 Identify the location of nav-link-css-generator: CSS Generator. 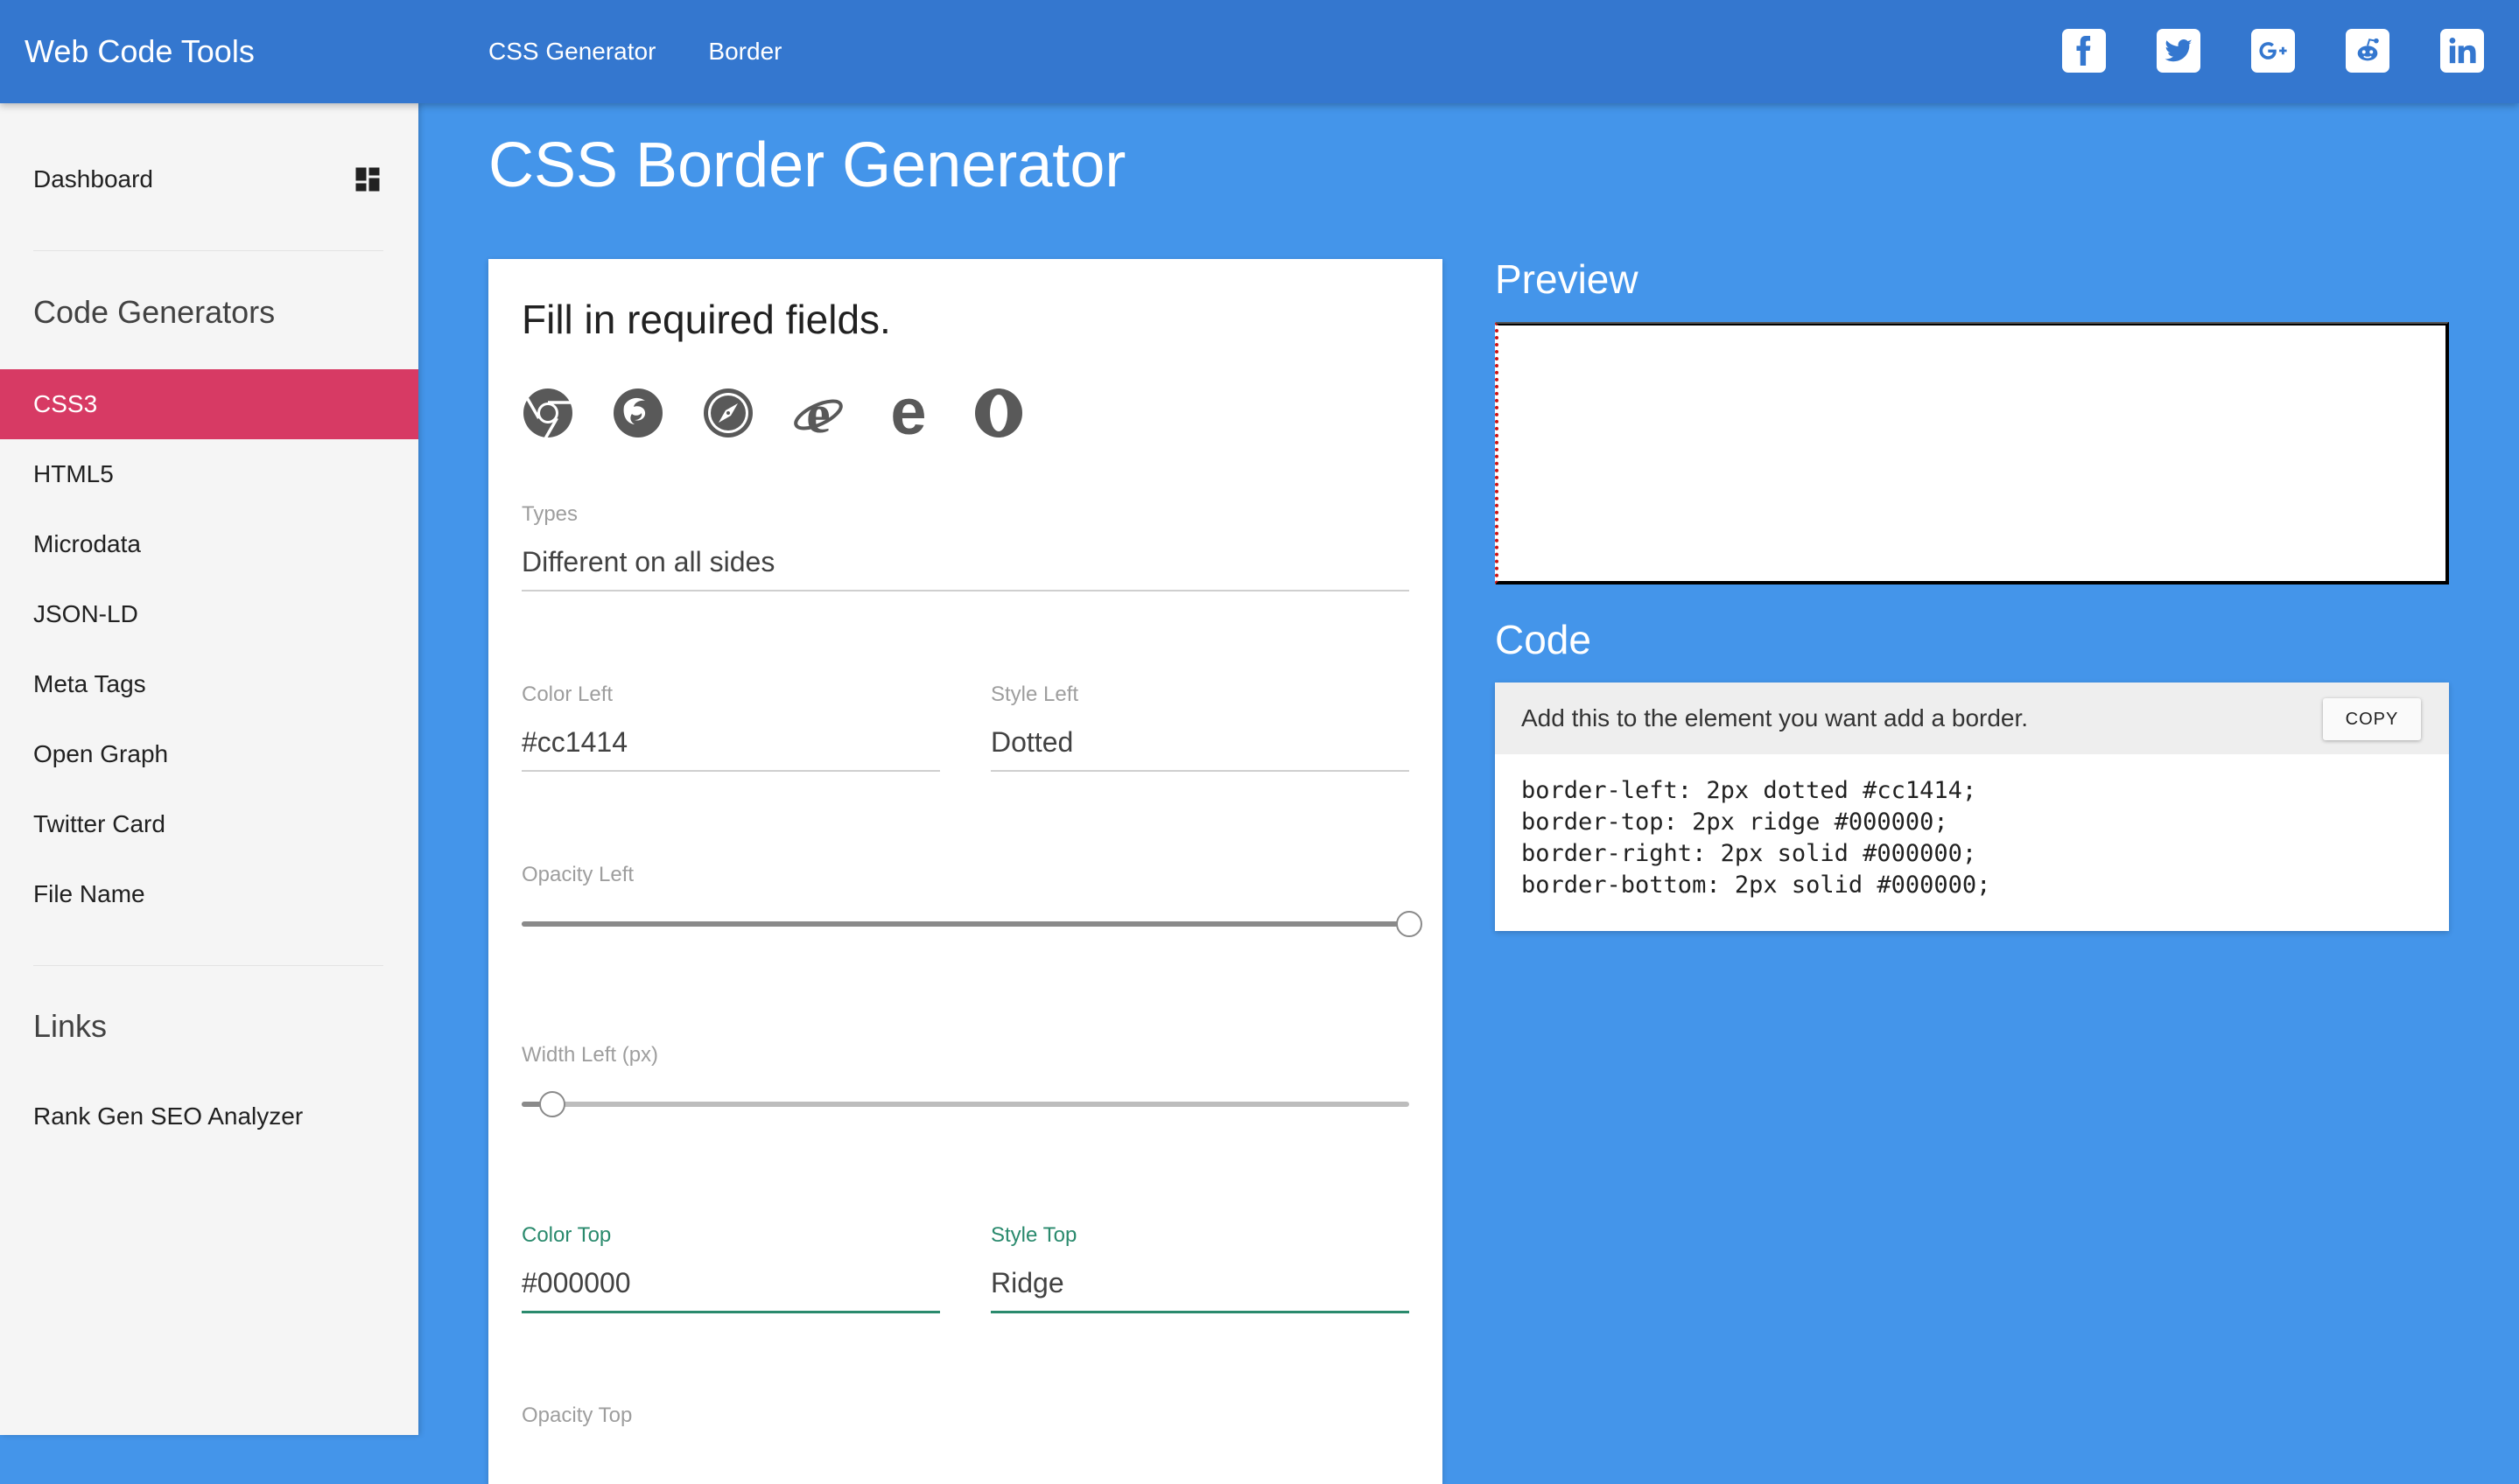
(572, 51).